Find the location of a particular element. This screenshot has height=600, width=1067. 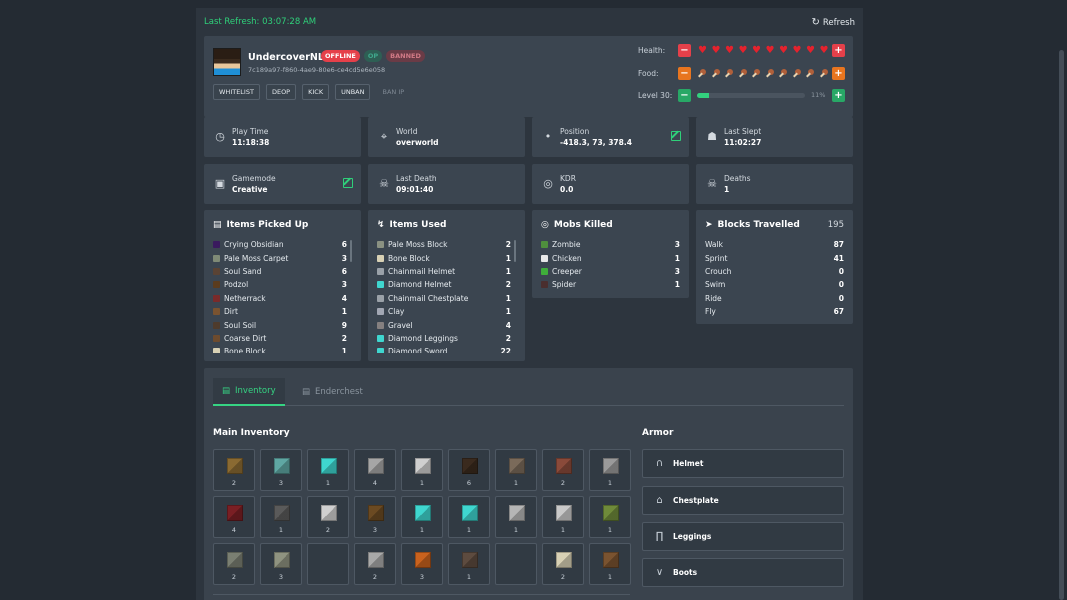

bolt-icon: ↯ is located at coordinates (381, 225).